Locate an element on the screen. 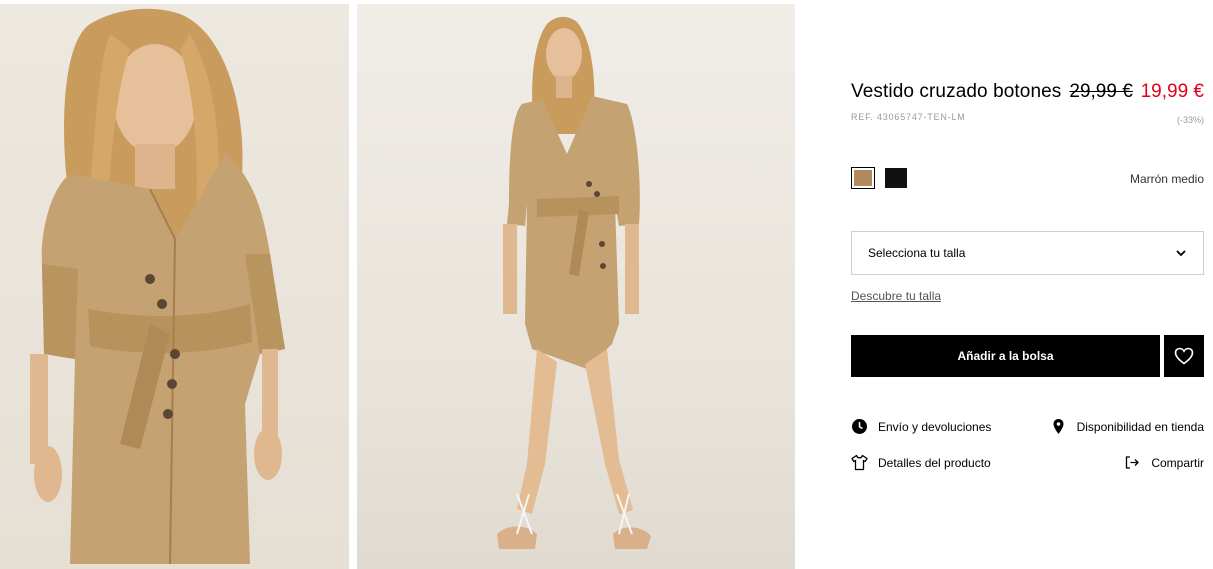 Image resolution: width=1213 pixels, height=569 pixels. size-select: Selecciona tu talla is located at coordinates (1027, 253).